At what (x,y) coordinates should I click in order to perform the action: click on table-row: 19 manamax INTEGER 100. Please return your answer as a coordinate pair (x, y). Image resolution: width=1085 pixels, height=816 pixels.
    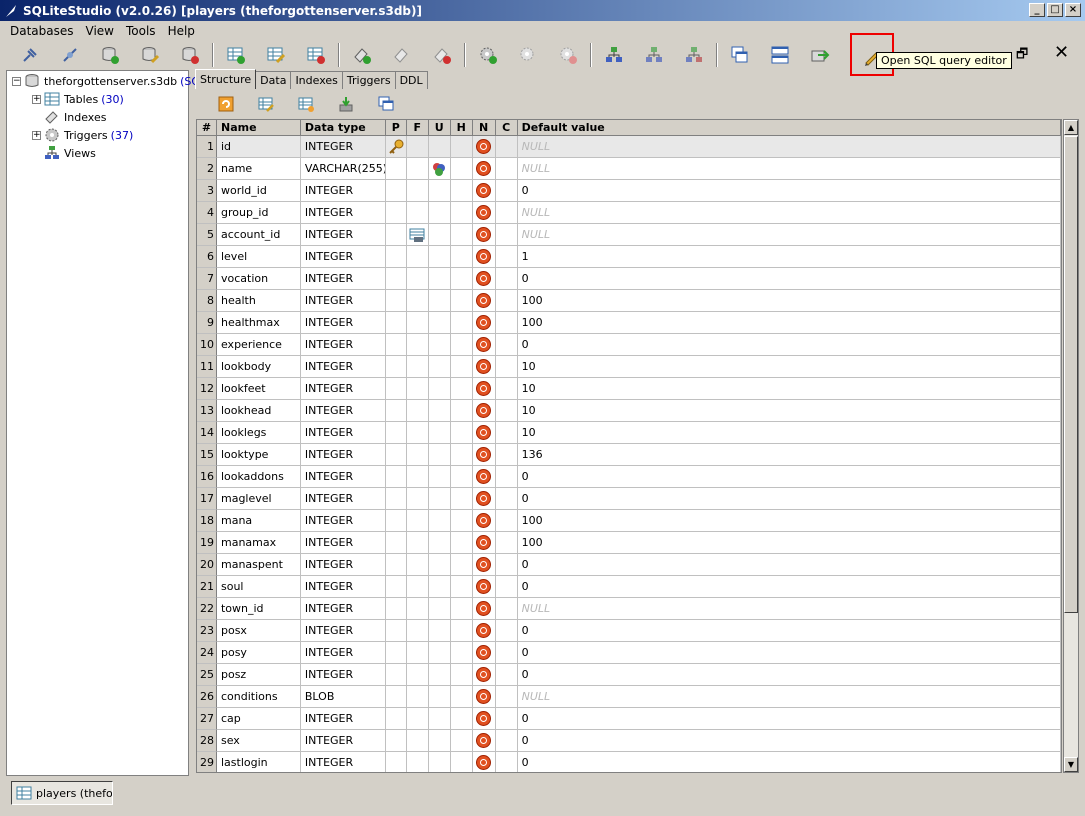
    Looking at the image, I should click on (629, 543).